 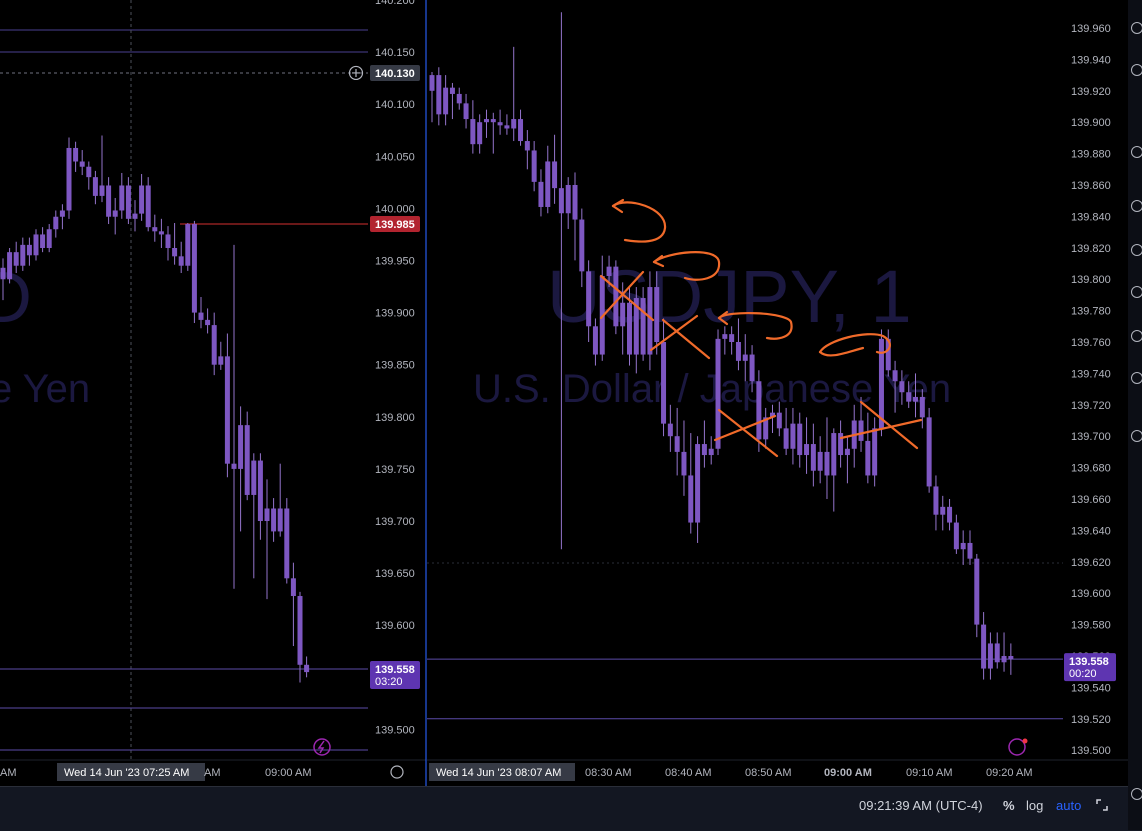 What do you see at coordinates (395, 157) in the screenshot?
I see `left-price-tick: 140.050` at bounding box center [395, 157].